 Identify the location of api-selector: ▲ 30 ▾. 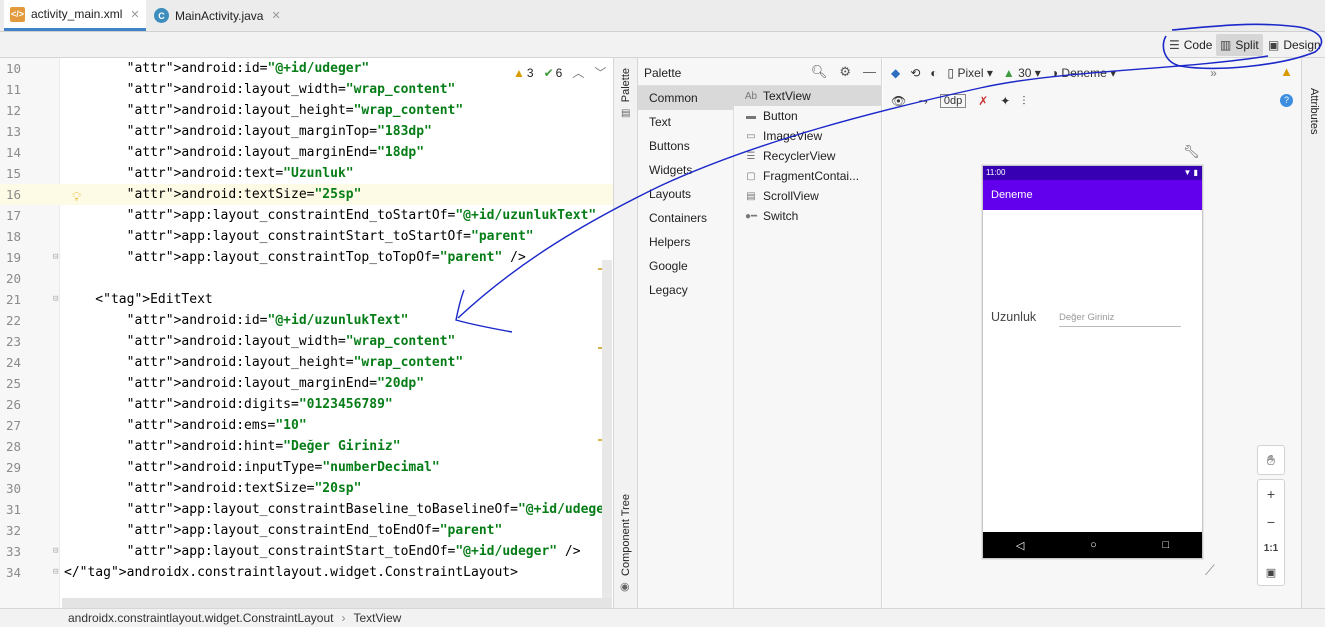
(1022, 73).